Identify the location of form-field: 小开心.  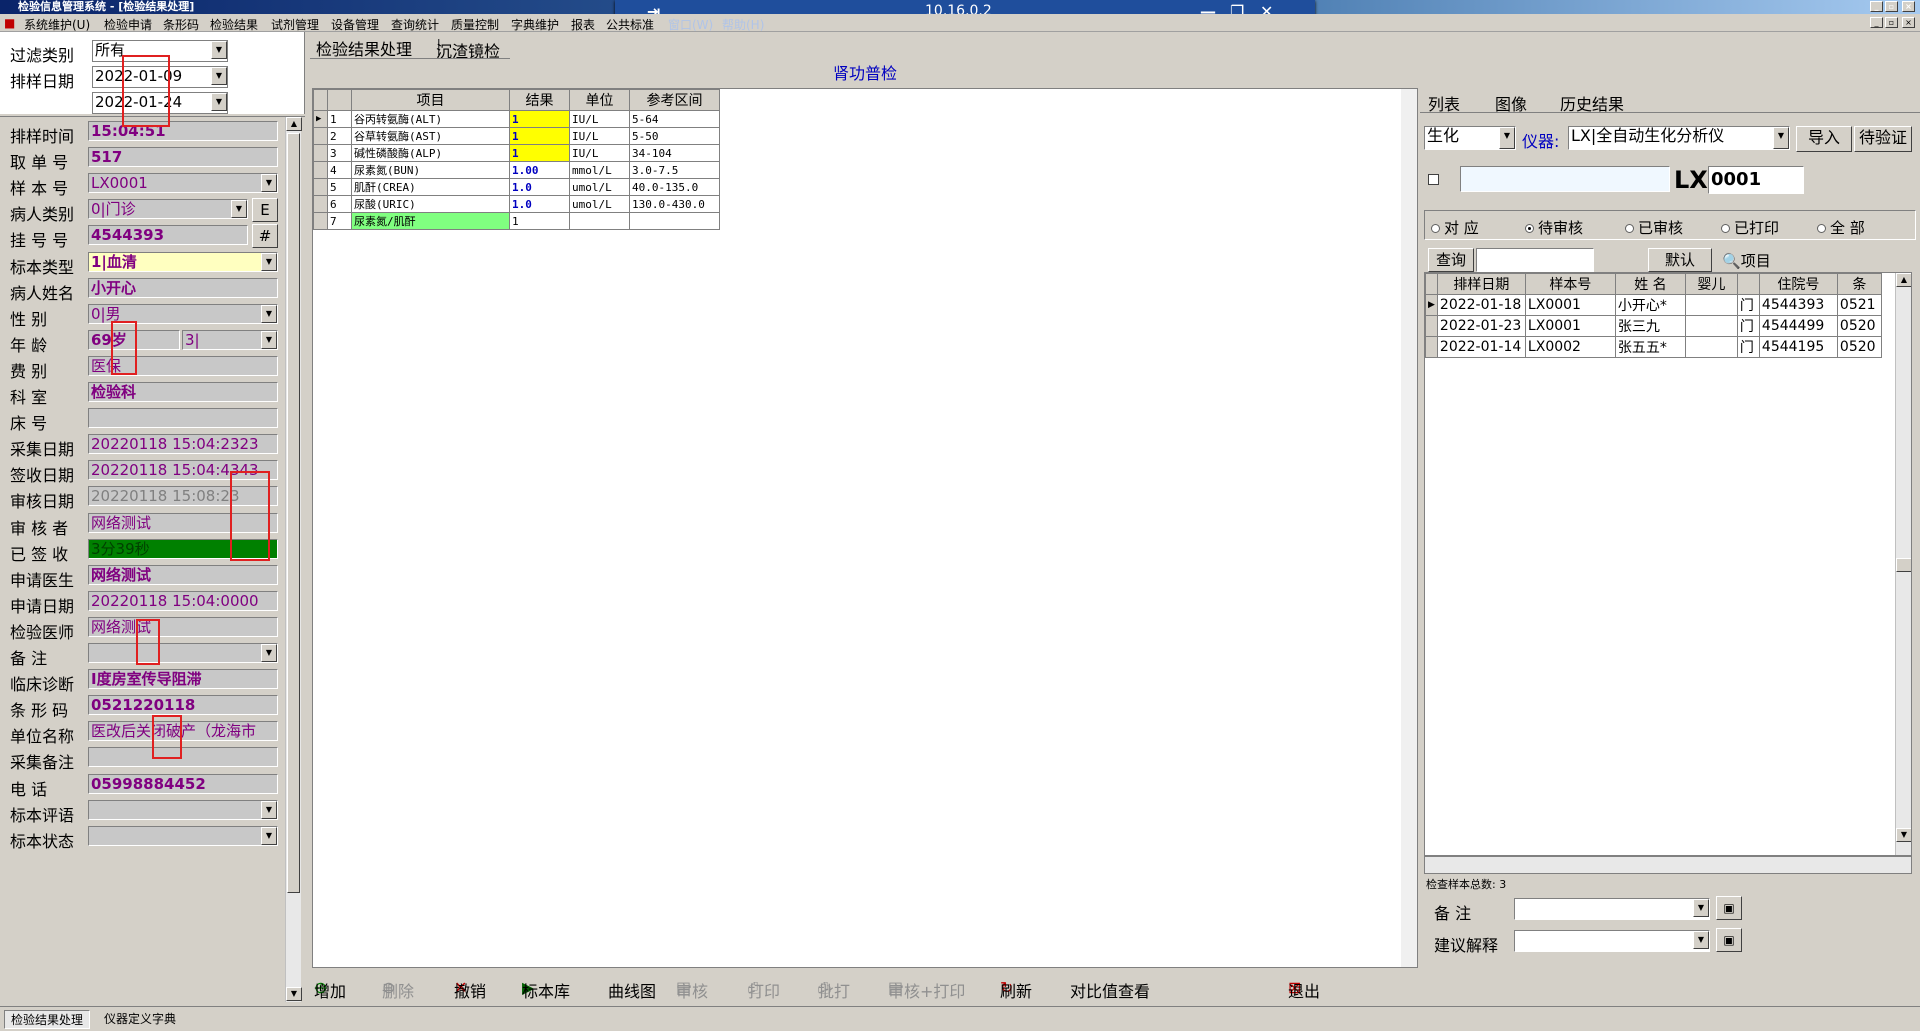
(183, 288).